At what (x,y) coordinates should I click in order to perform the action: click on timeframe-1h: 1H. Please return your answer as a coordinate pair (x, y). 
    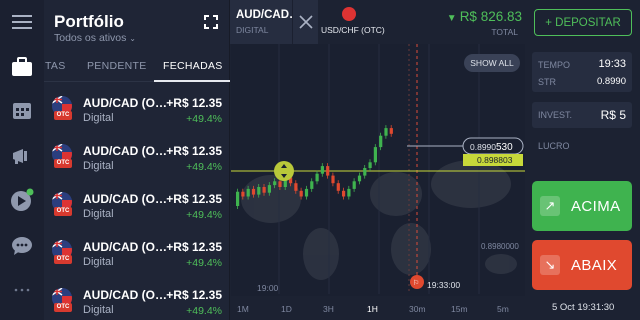
    Looking at the image, I should click on (372, 309).